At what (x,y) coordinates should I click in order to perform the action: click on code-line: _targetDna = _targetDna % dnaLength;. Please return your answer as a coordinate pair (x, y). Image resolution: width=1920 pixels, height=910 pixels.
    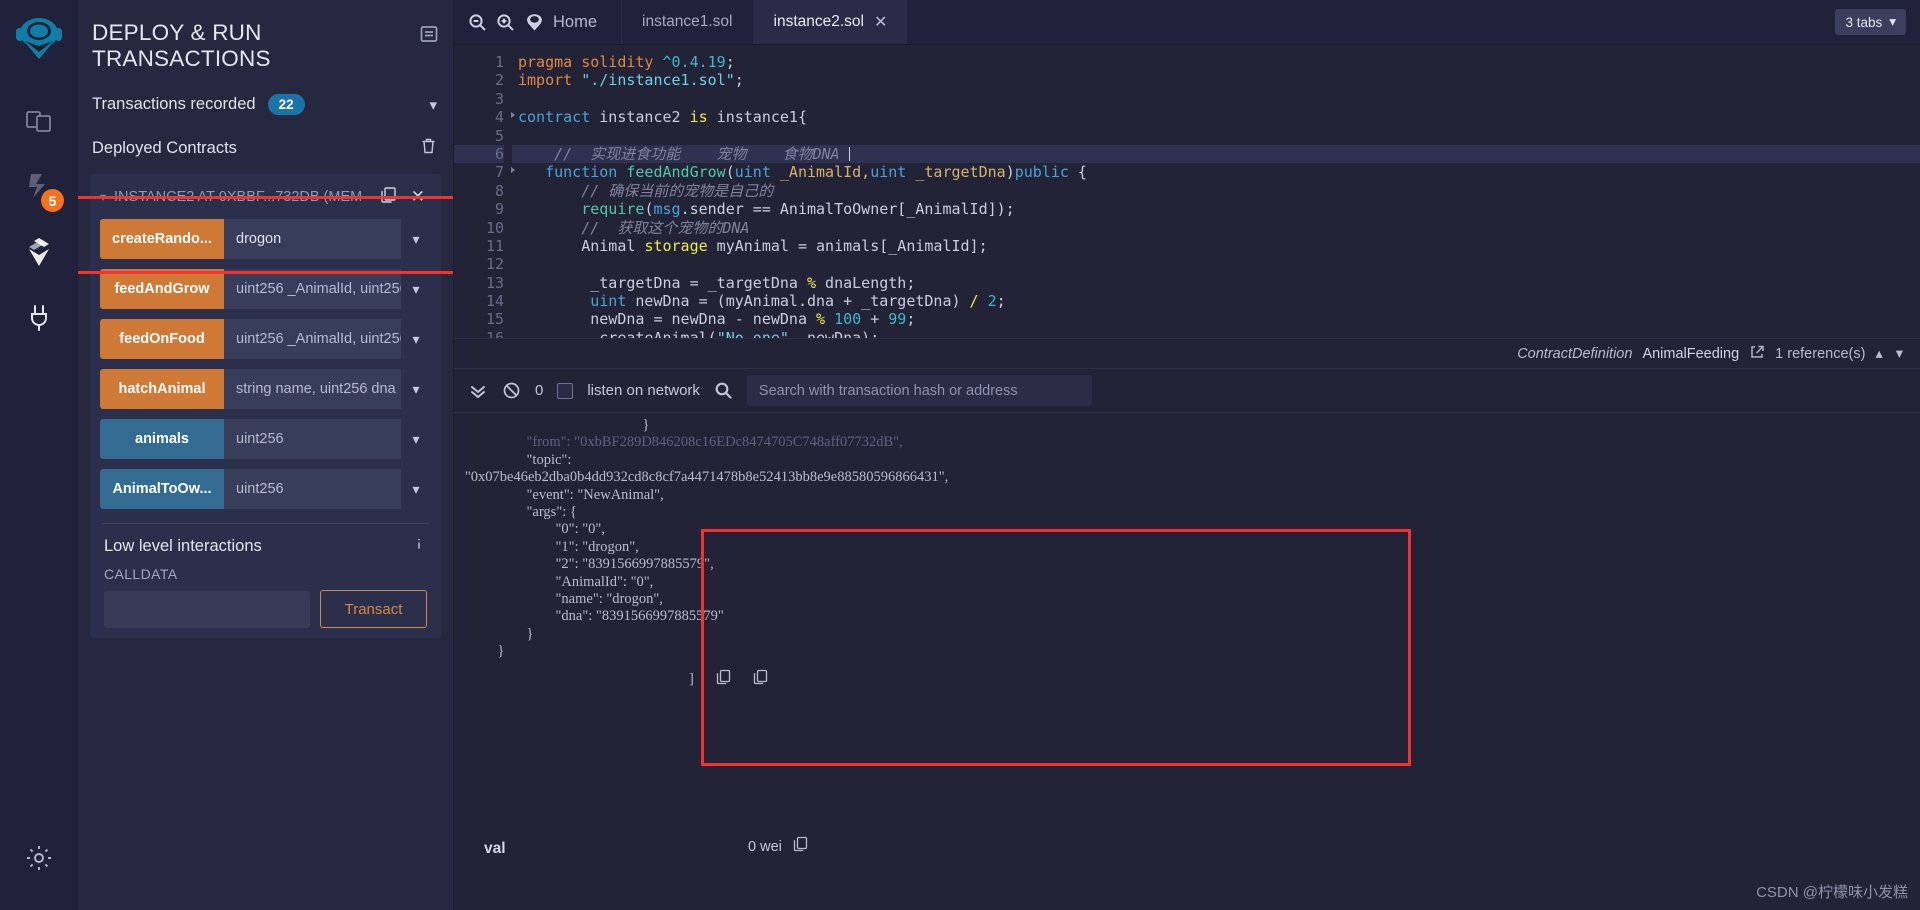
    Looking at the image, I should click on (1216, 283).